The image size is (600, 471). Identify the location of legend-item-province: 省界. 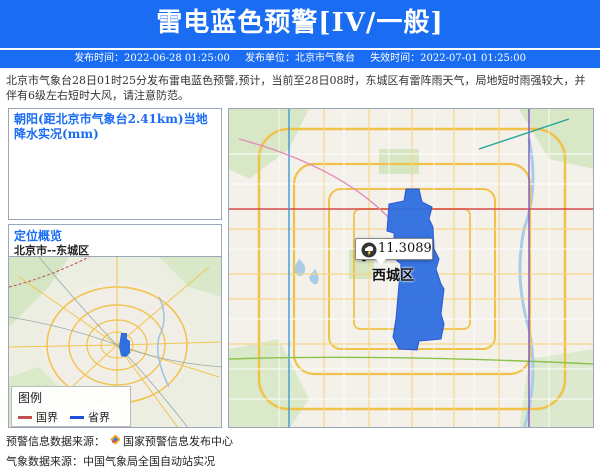
(90, 417).